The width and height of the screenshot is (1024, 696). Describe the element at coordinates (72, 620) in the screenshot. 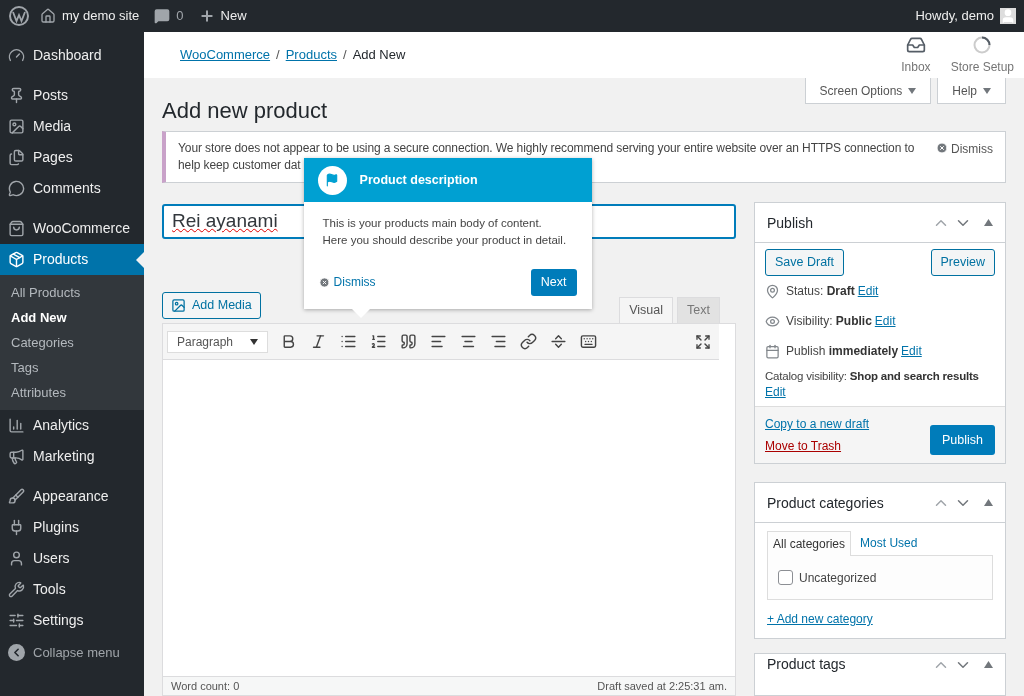

I see `sidebar-item: Settings` at that location.